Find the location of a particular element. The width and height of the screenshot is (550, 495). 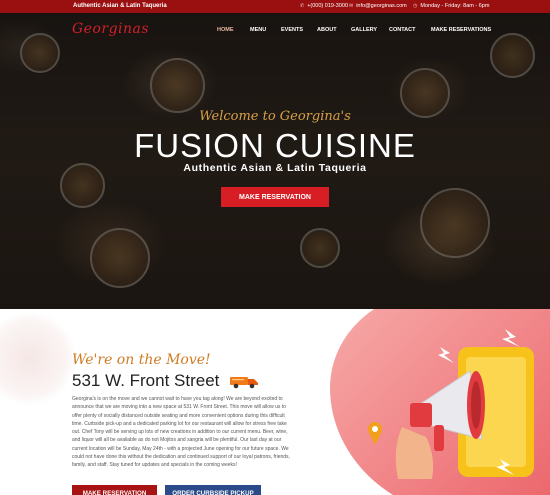

make-reservation-button: MAKE RESERVATION is located at coordinates (114, 490).